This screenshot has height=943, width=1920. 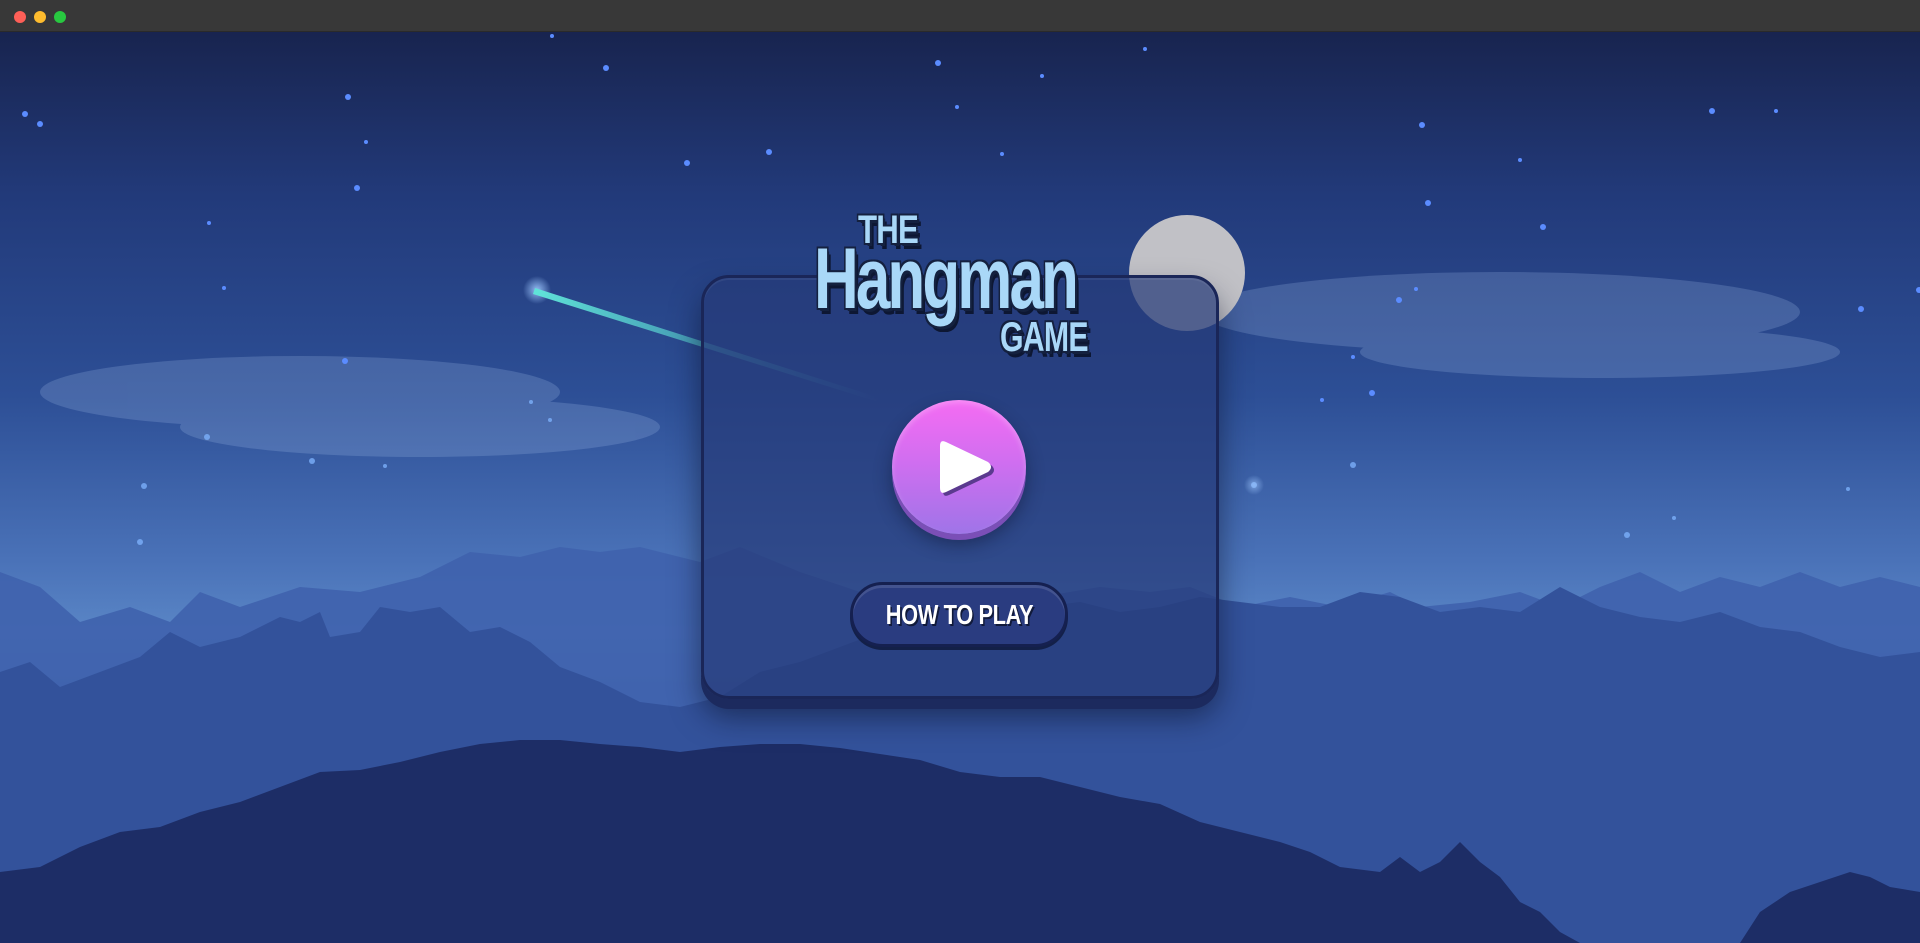 I want to click on play-button, so click(x=959, y=467).